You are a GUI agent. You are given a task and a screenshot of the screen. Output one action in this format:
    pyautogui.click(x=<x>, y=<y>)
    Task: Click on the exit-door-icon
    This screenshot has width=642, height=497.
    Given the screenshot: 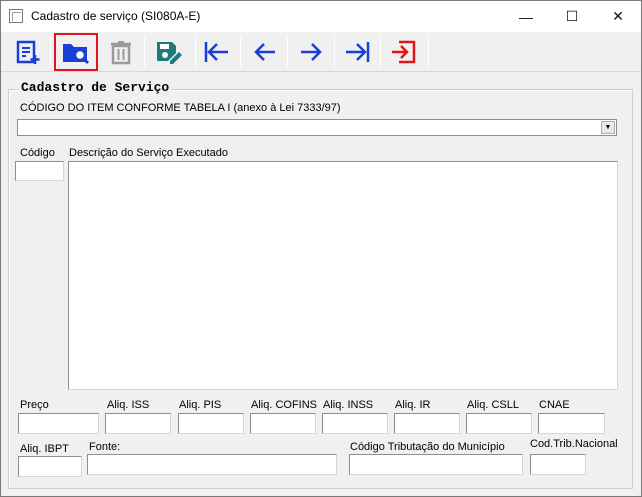 What is the action you would take?
    pyautogui.click(x=404, y=52)
    